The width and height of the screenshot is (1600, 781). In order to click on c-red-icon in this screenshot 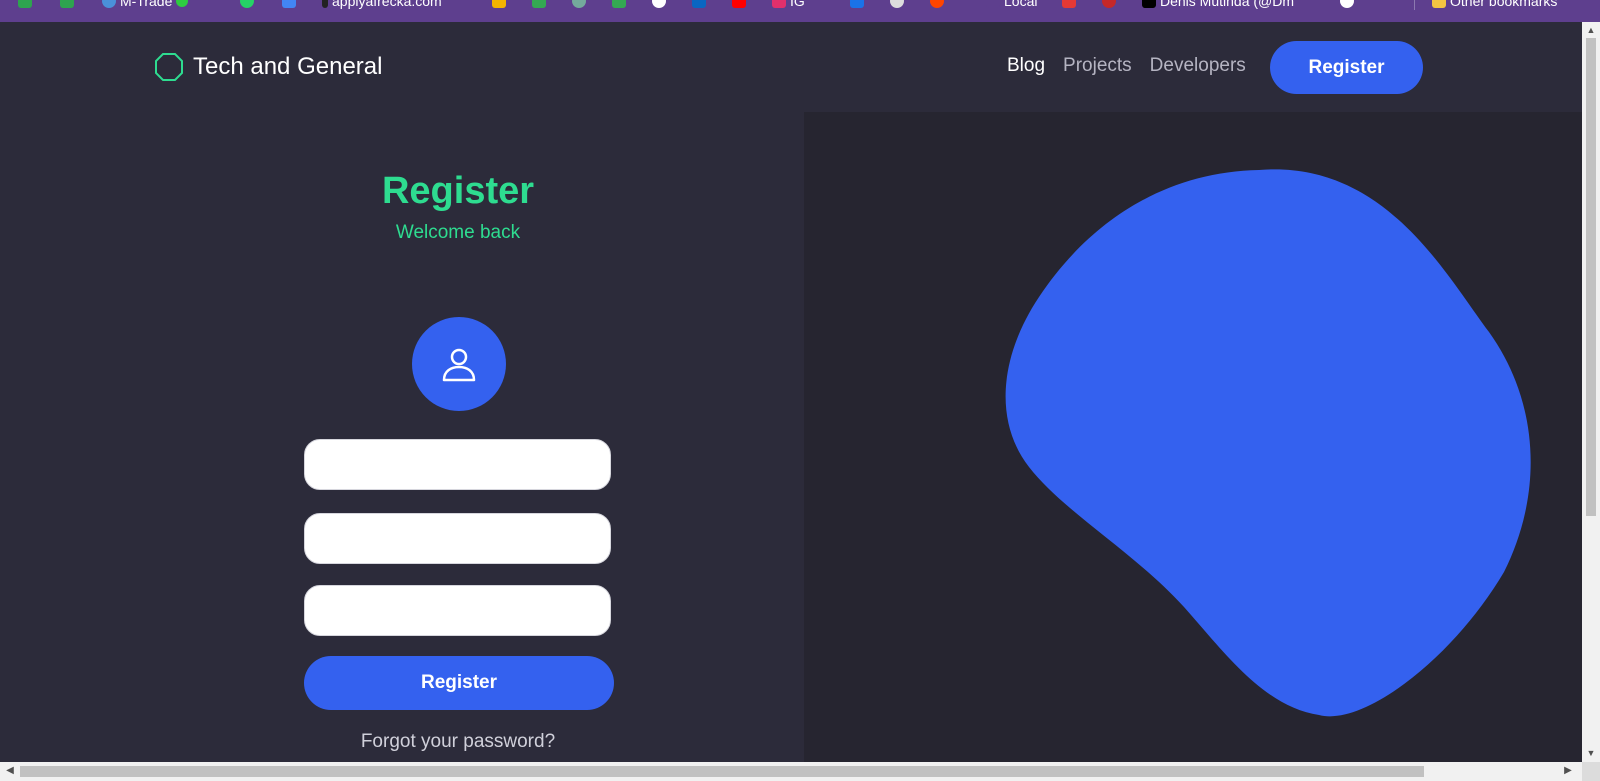, I will do `click(1109, 4)`.